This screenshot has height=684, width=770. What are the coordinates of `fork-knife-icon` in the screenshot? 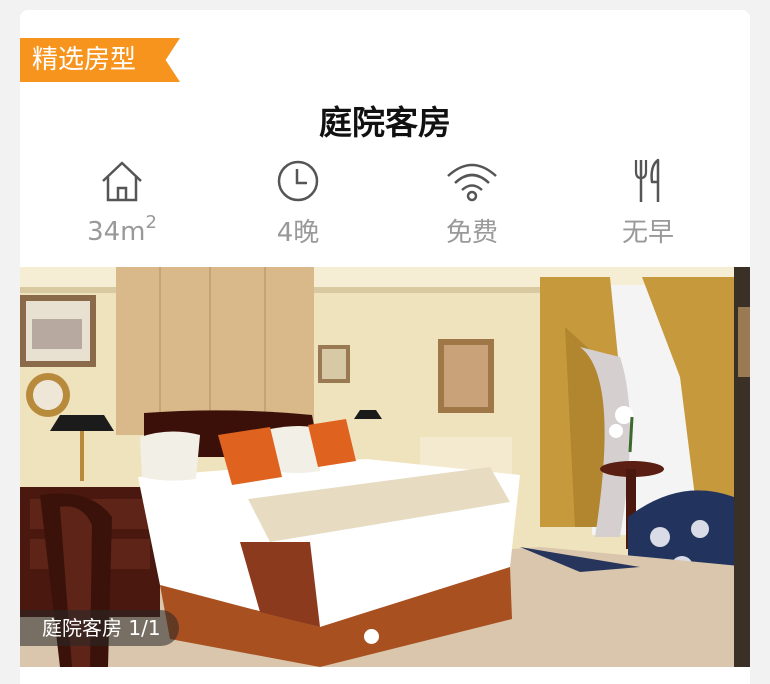 It's located at (647, 180).